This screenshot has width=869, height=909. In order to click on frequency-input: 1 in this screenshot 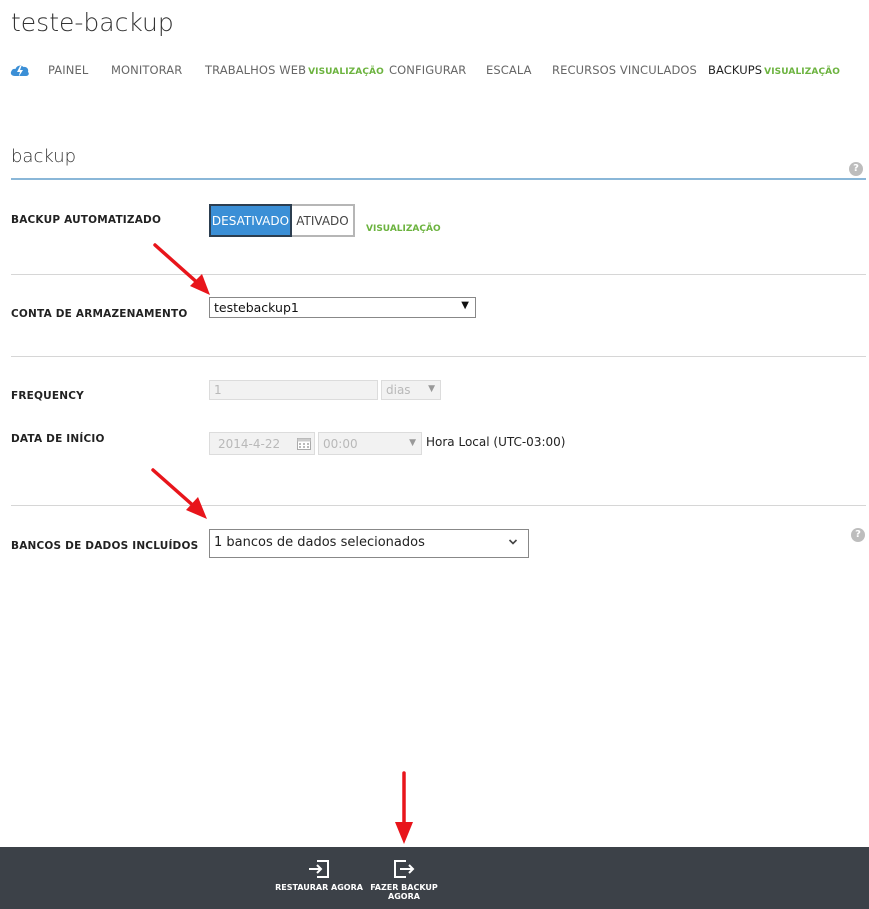, I will do `click(293, 390)`.